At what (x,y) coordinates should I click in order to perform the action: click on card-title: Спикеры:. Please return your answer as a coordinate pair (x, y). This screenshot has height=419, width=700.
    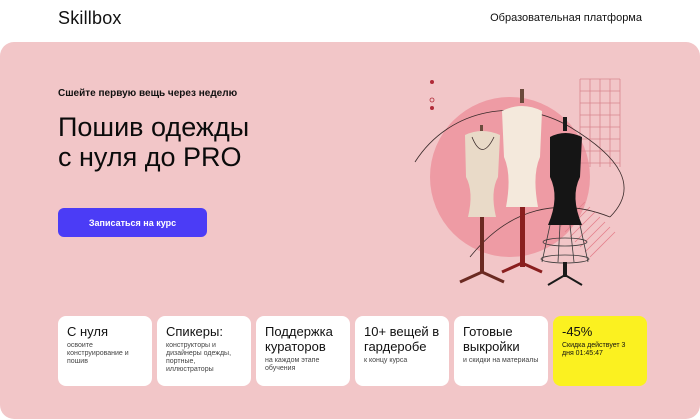
    Looking at the image, I should click on (194, 331).